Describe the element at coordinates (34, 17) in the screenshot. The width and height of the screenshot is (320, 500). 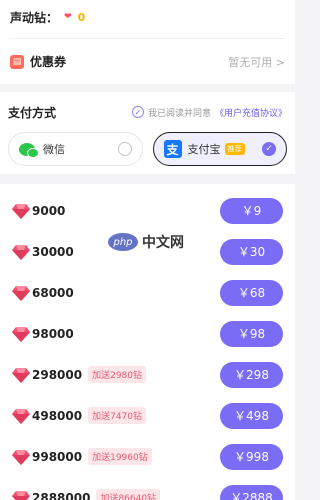
I see `balance-label: 声动钻：` at that location.